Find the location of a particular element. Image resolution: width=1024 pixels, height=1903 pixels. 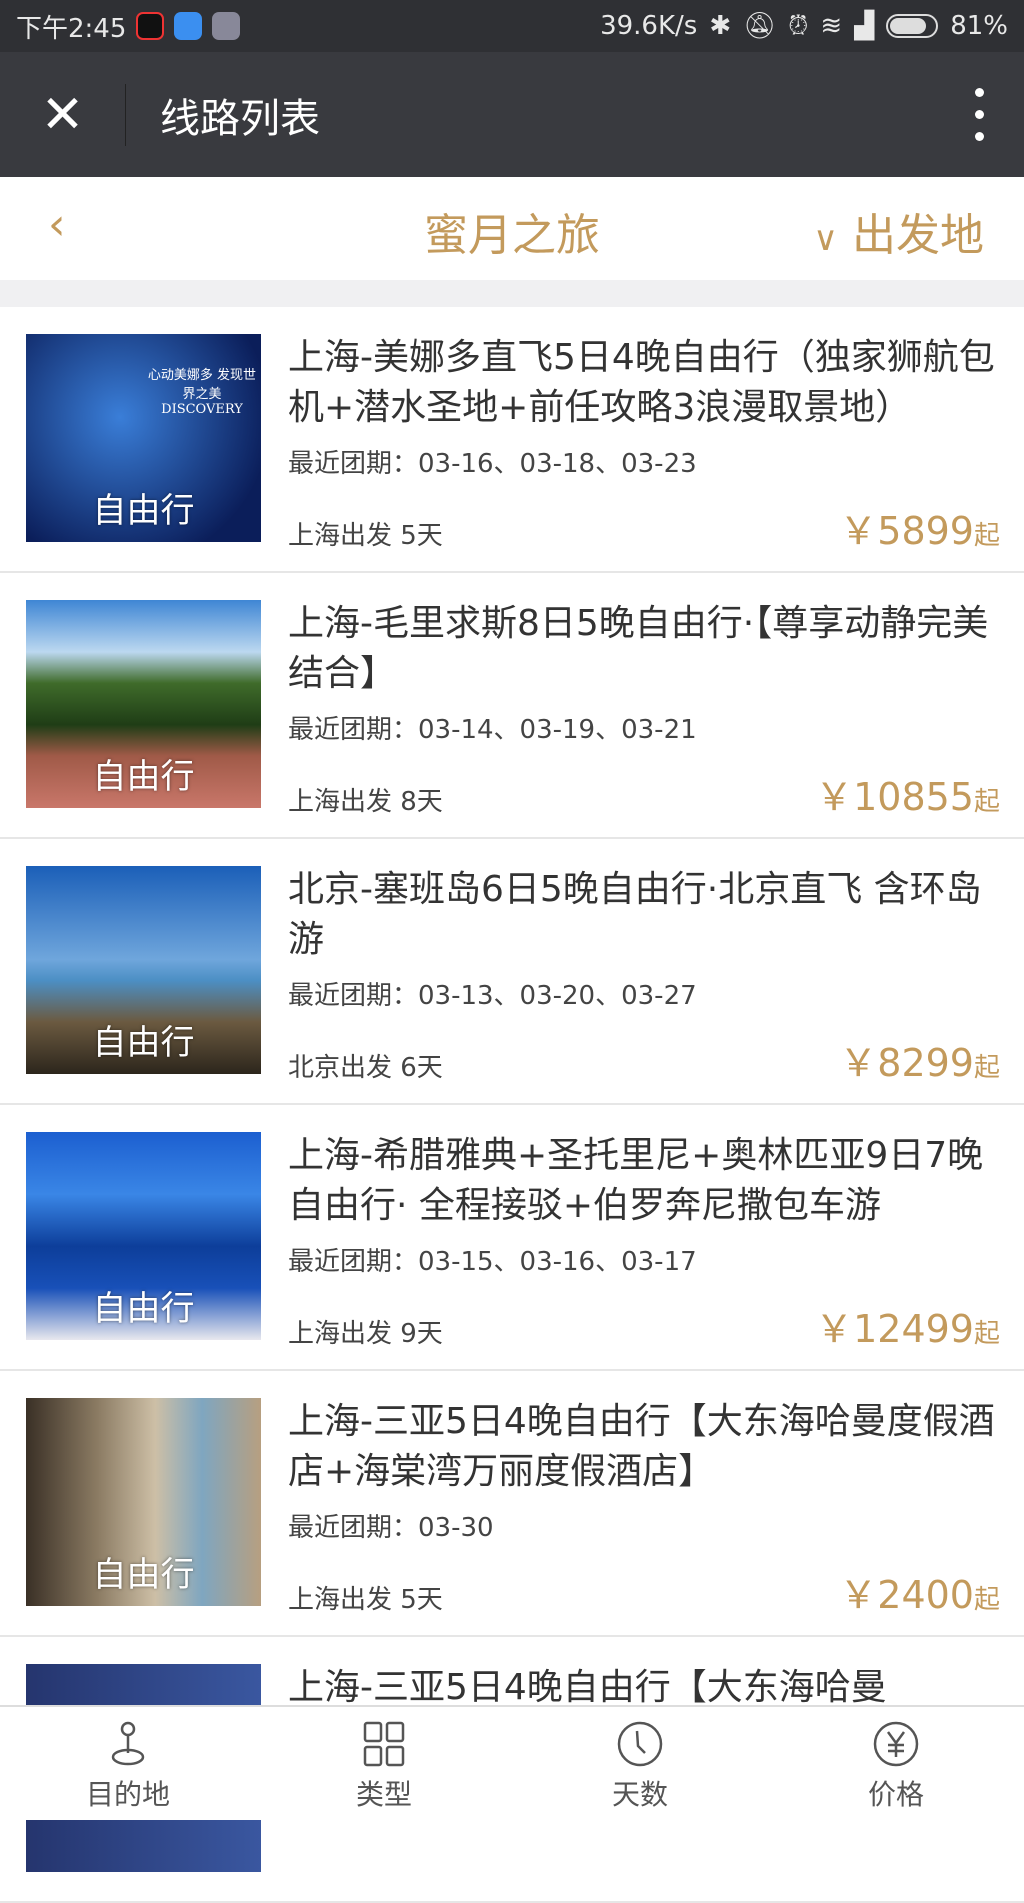

close-button: ✕ is located at coordinates (62, 114).